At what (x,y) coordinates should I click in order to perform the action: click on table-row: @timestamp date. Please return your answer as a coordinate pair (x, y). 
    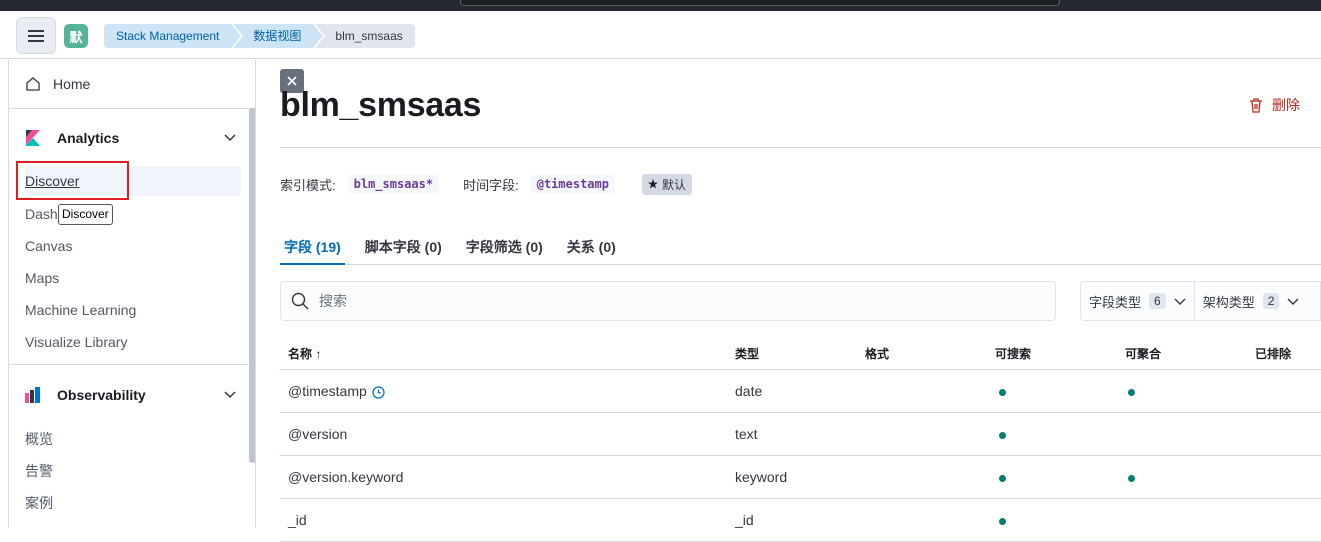
    Looking at the image, I should click on (800, 391).